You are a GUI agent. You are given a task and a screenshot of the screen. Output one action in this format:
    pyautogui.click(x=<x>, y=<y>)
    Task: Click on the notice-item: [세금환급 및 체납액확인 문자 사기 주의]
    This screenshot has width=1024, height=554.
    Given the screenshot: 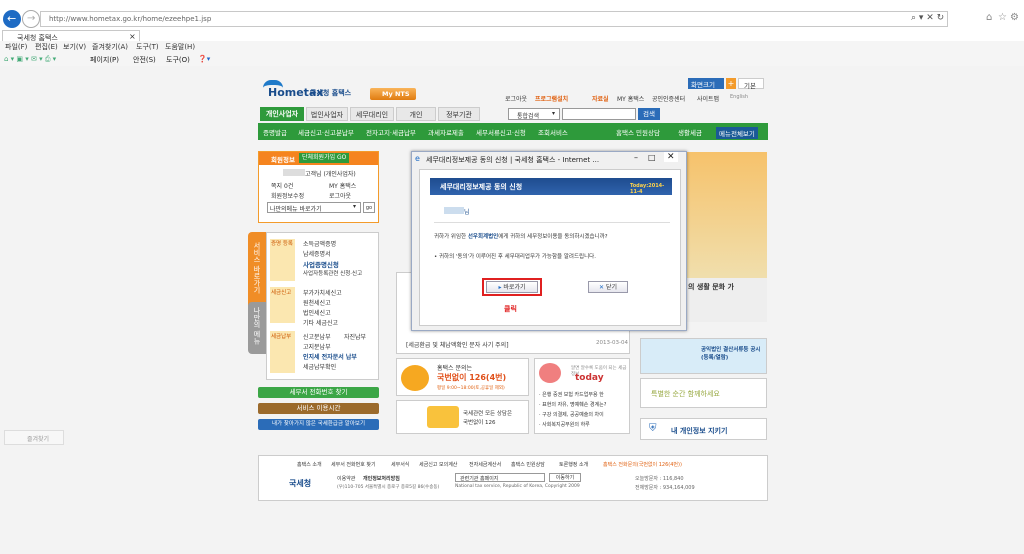 What is the action you would take?
    pyautogui.click(x=457, y=344)
    